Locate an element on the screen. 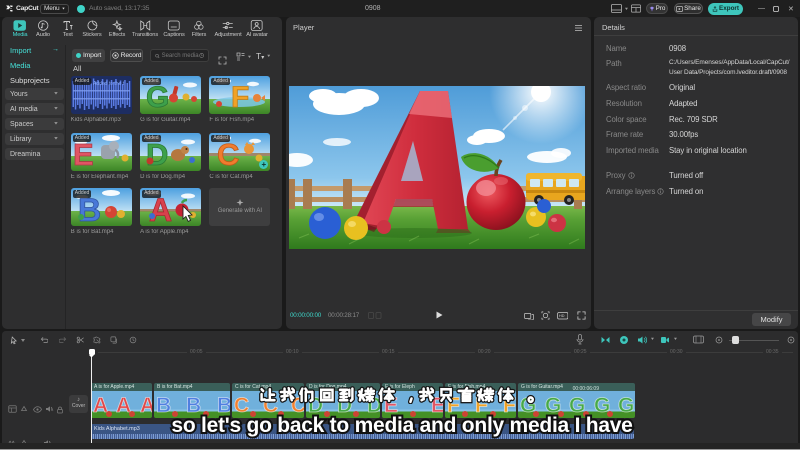  svg-text: F is located at coordinates (240, 97).